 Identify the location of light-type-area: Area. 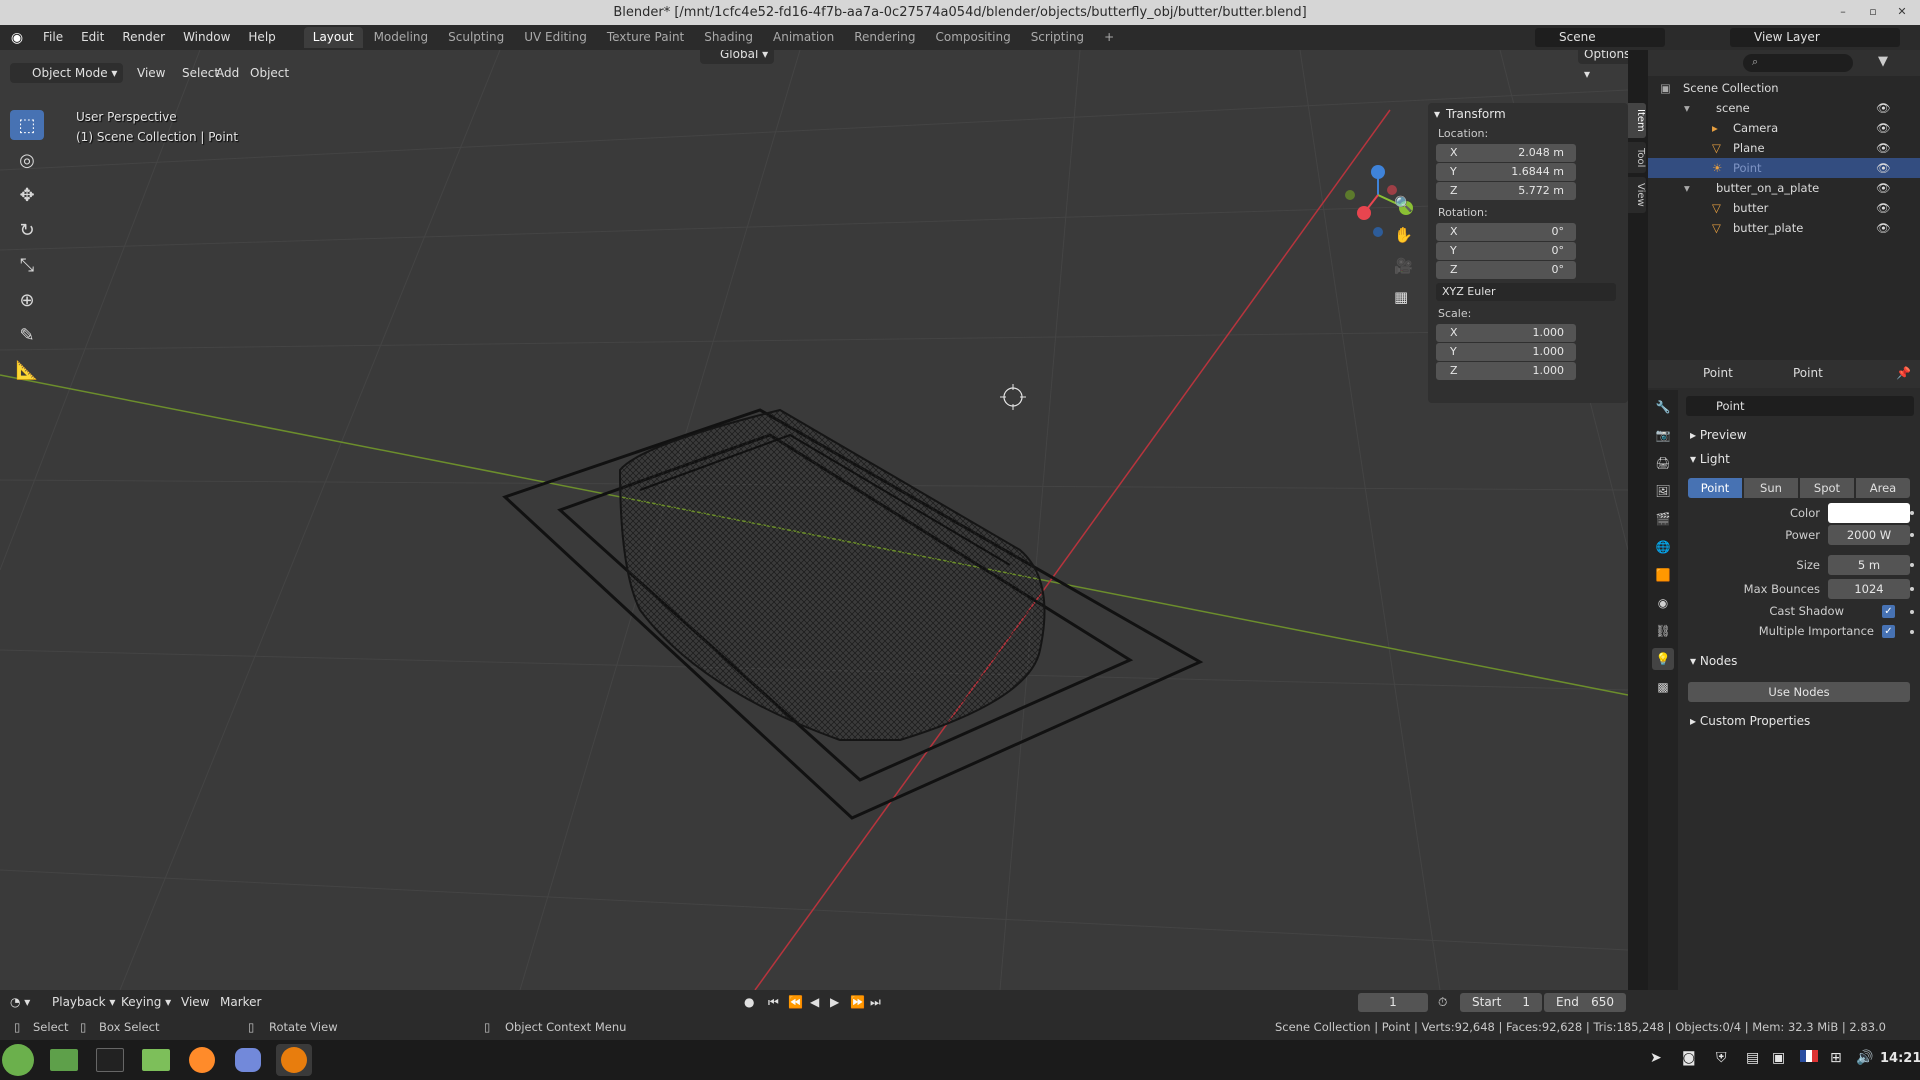
(1883, 488).